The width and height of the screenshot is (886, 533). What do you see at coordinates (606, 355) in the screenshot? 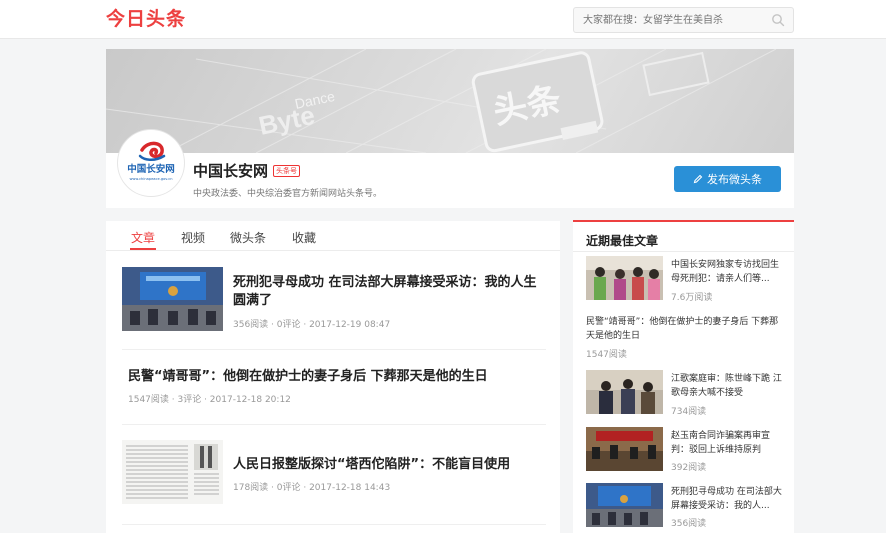
I see `sidebar-item-meta: 1547阅读` at bounding box center [606, 355].